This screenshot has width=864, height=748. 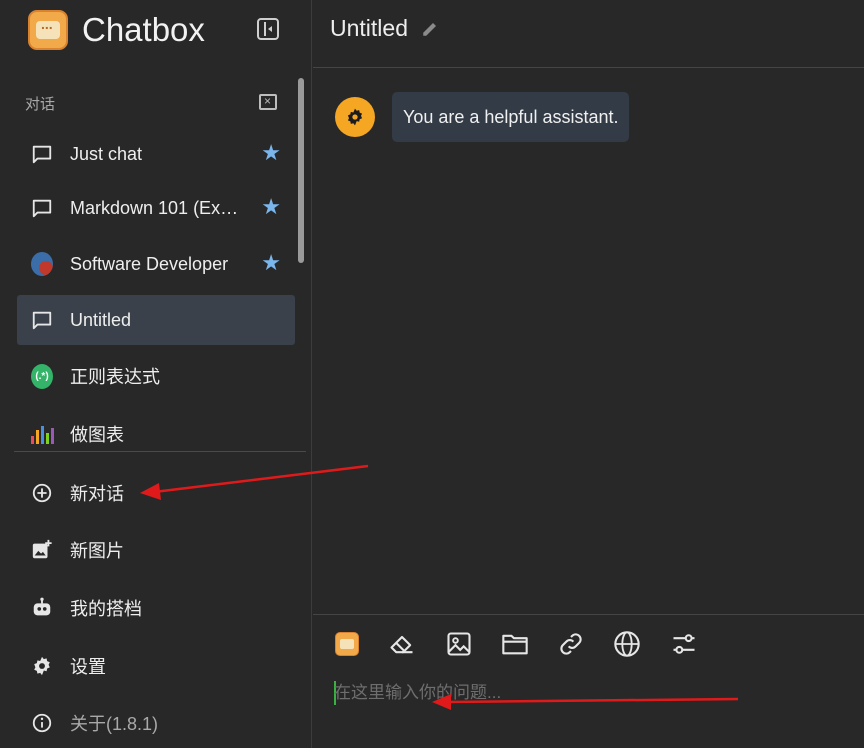 I want to click on input-area, so click(x=588, y=681).